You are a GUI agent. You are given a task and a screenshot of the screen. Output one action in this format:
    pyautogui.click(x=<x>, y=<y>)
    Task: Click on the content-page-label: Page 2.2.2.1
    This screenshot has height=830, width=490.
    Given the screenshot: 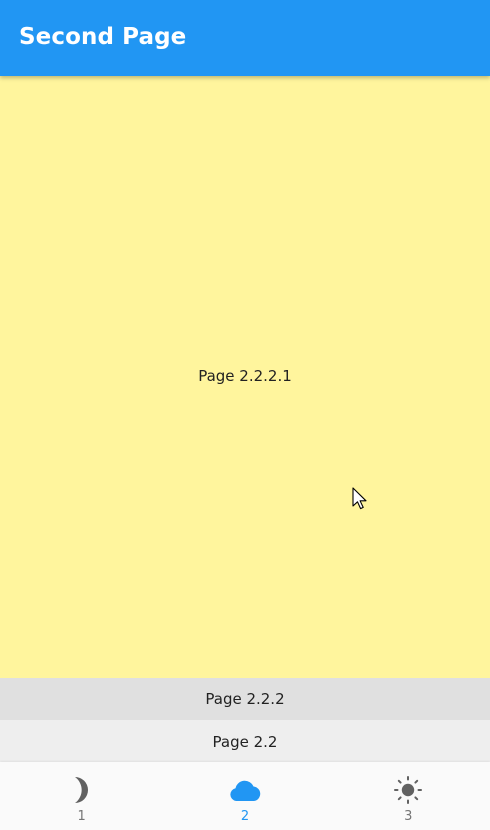 What is the action you would take?
    pyautogui.click(x=245, y=376)
    